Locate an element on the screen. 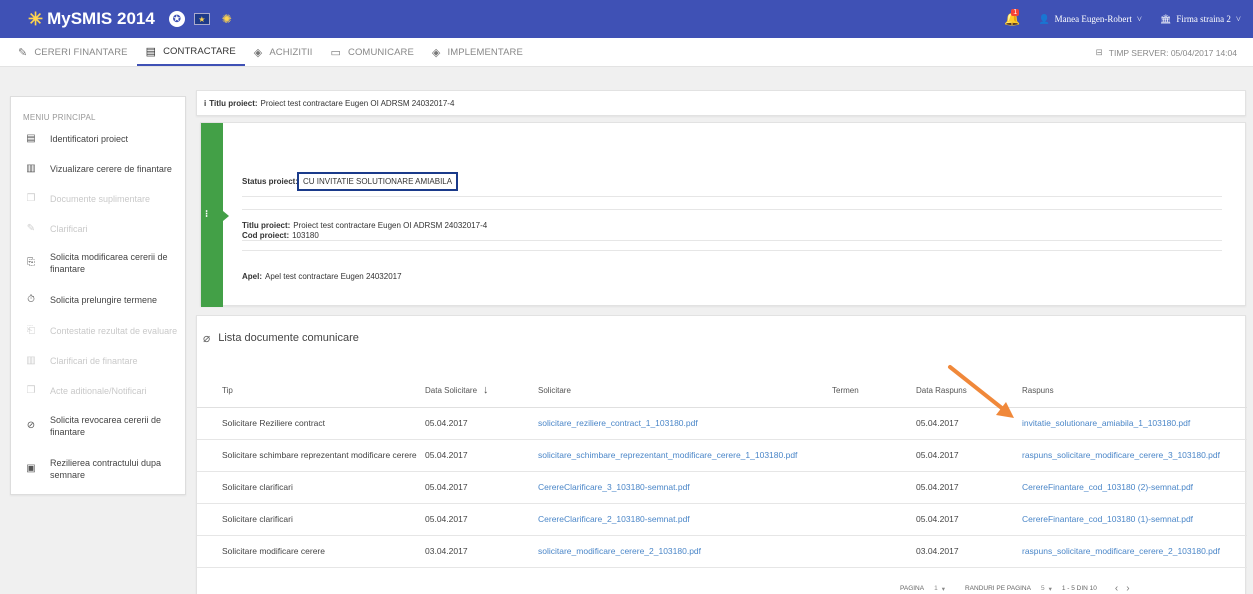  column-header-raspuns: Raspuns is located at coordinates (1134, 391).